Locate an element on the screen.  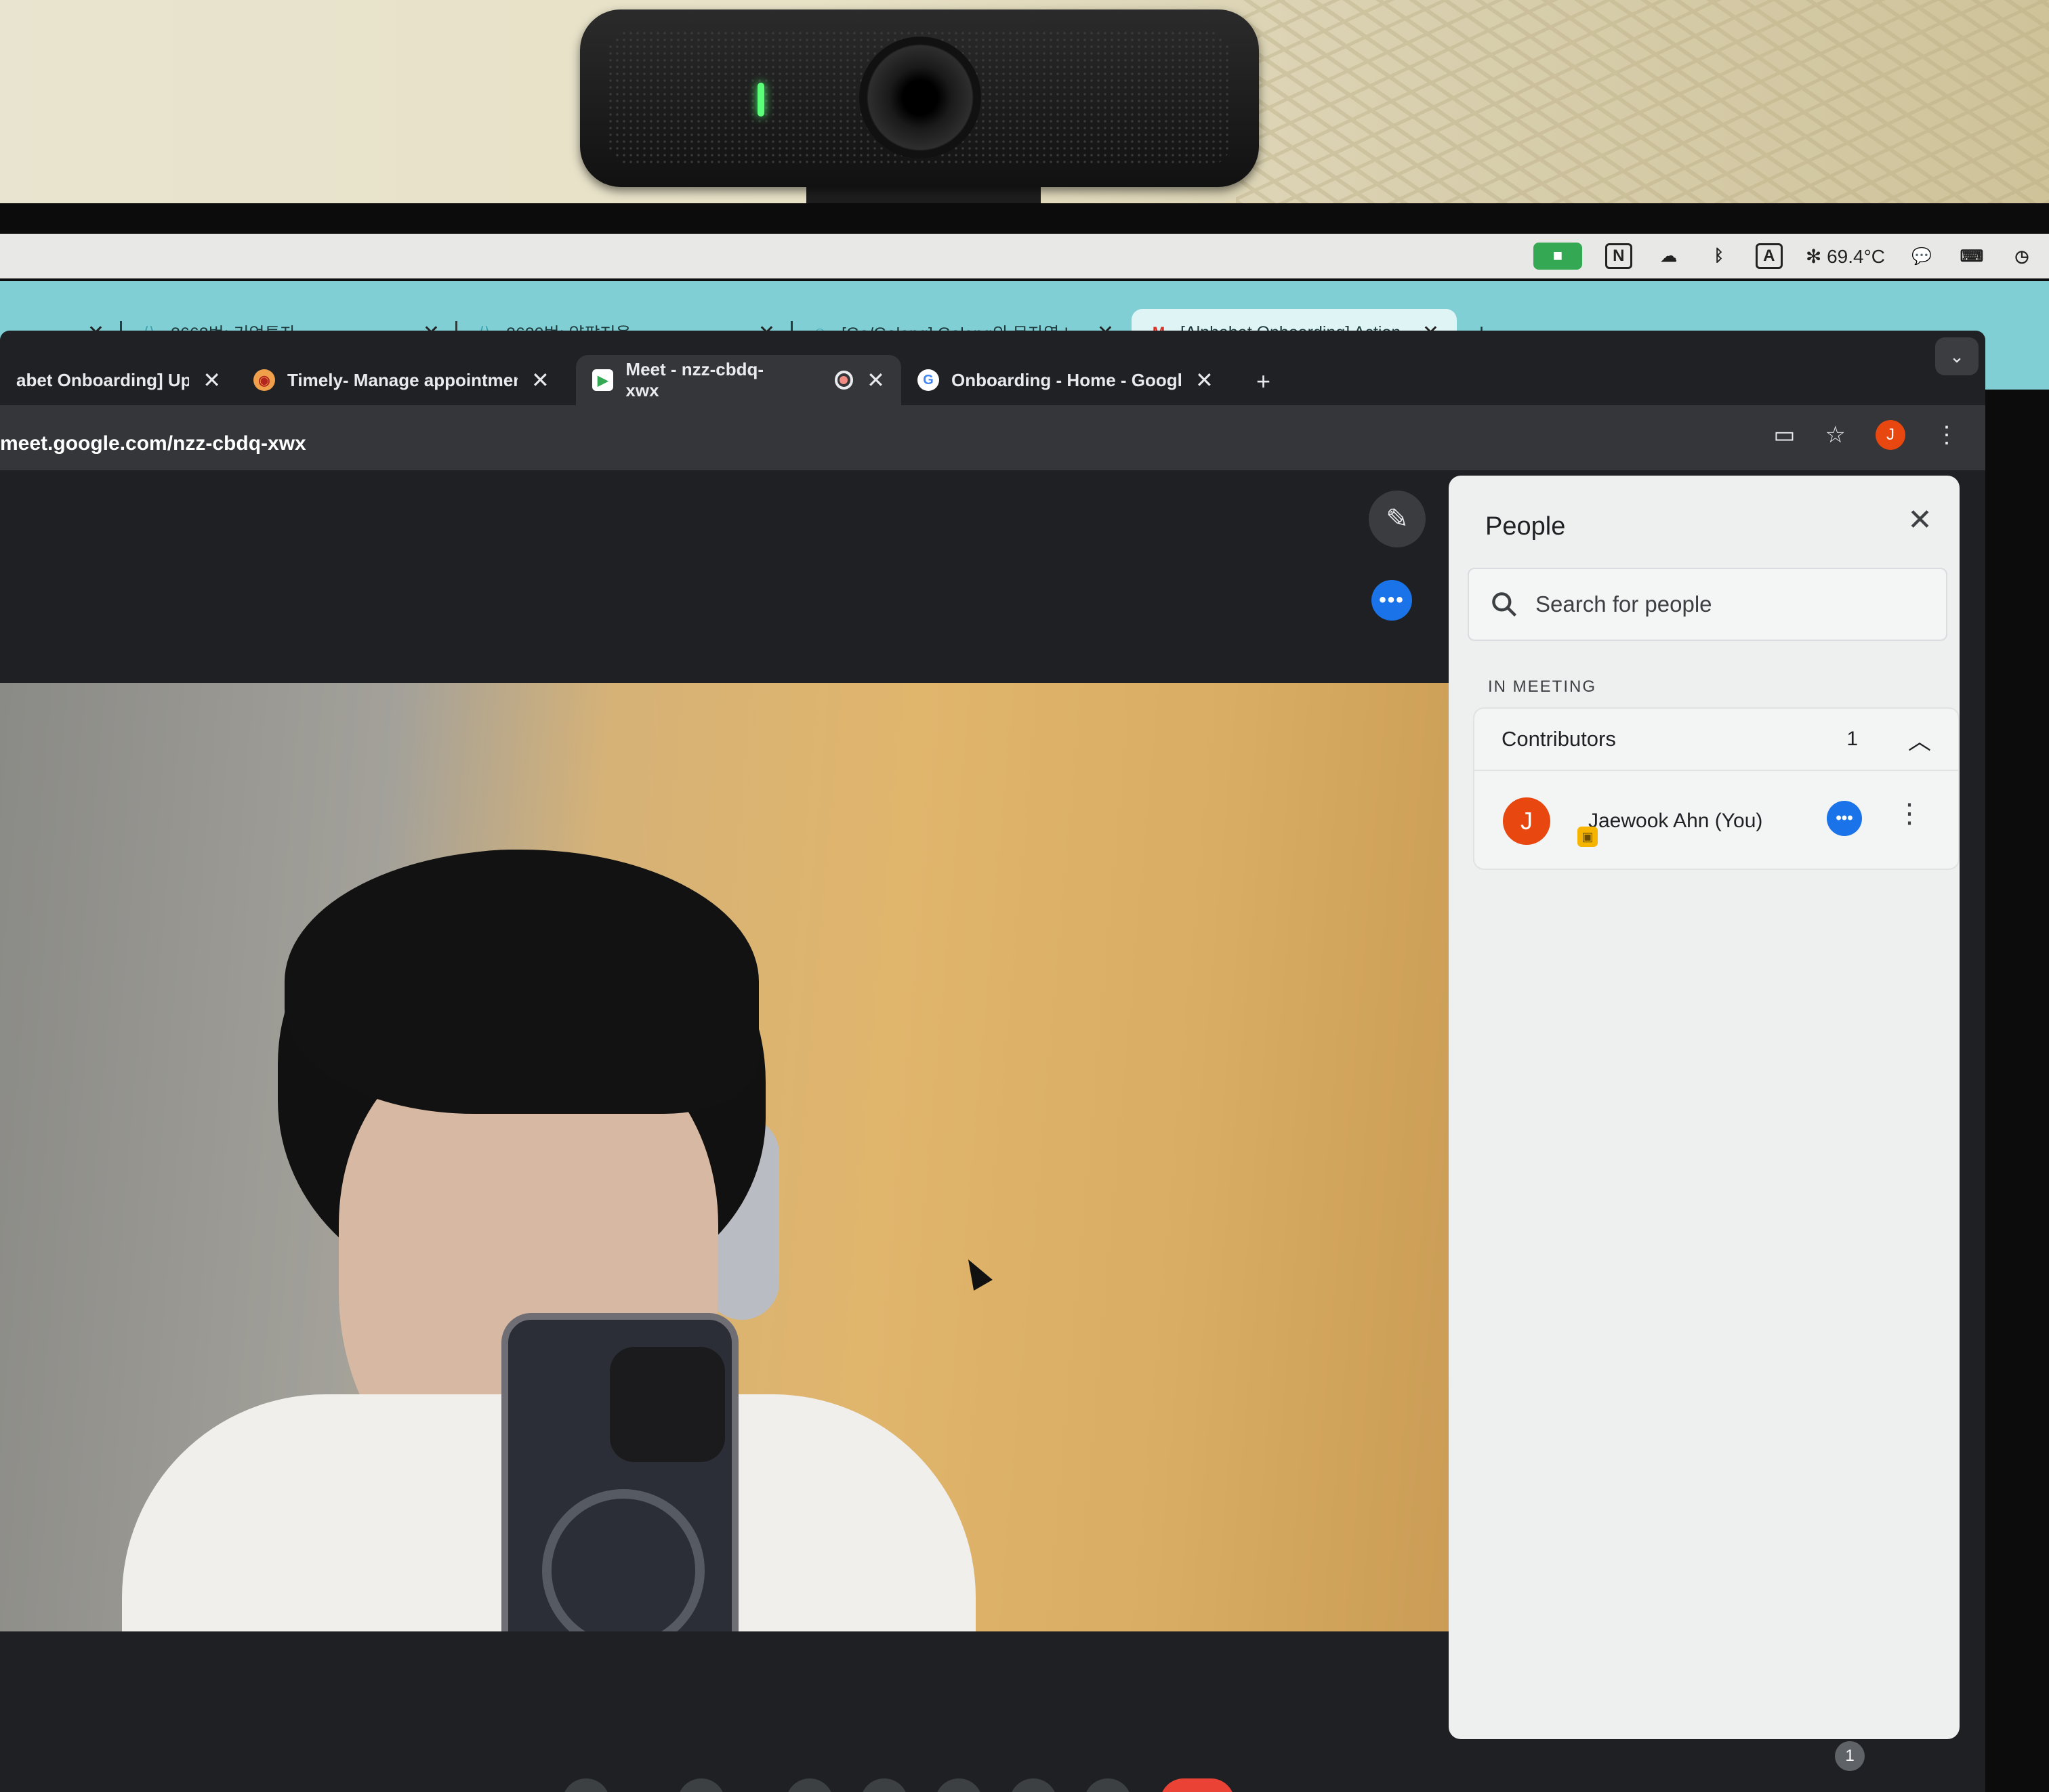
tab-title: Onboarding - Home - Google is located at coordinates (1067, 379).